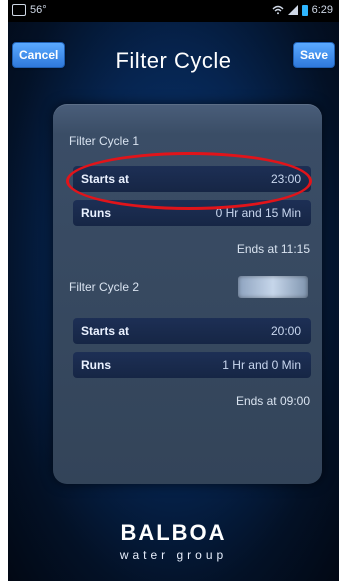 The height and width of the screenshot is (581, 345). What do you see at coordinates (189, 181) in the screenshot?
I see `highlight-circle` at bounding box center [189, 181].